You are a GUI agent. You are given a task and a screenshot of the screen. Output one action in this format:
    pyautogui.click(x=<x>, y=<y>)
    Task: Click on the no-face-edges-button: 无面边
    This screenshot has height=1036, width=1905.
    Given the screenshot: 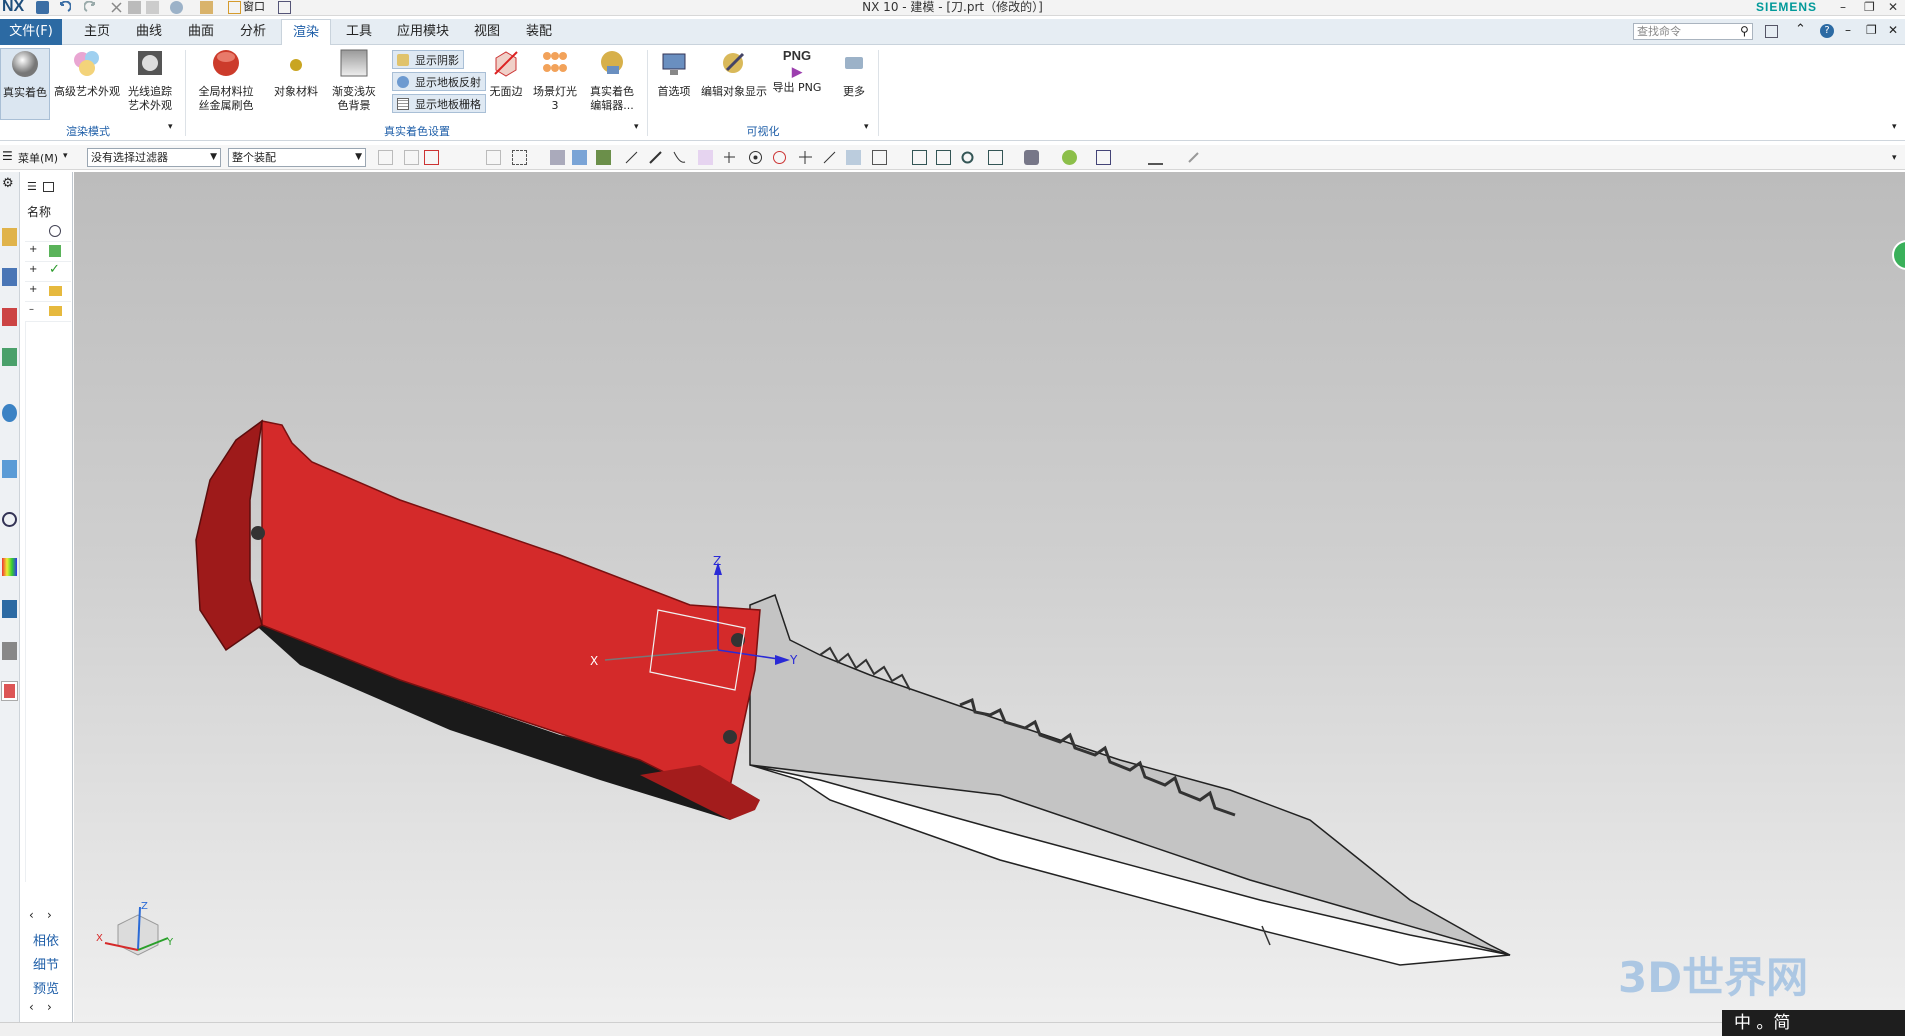 What is the action you would take?
    pyautogui.click(x=506, y=84)
    